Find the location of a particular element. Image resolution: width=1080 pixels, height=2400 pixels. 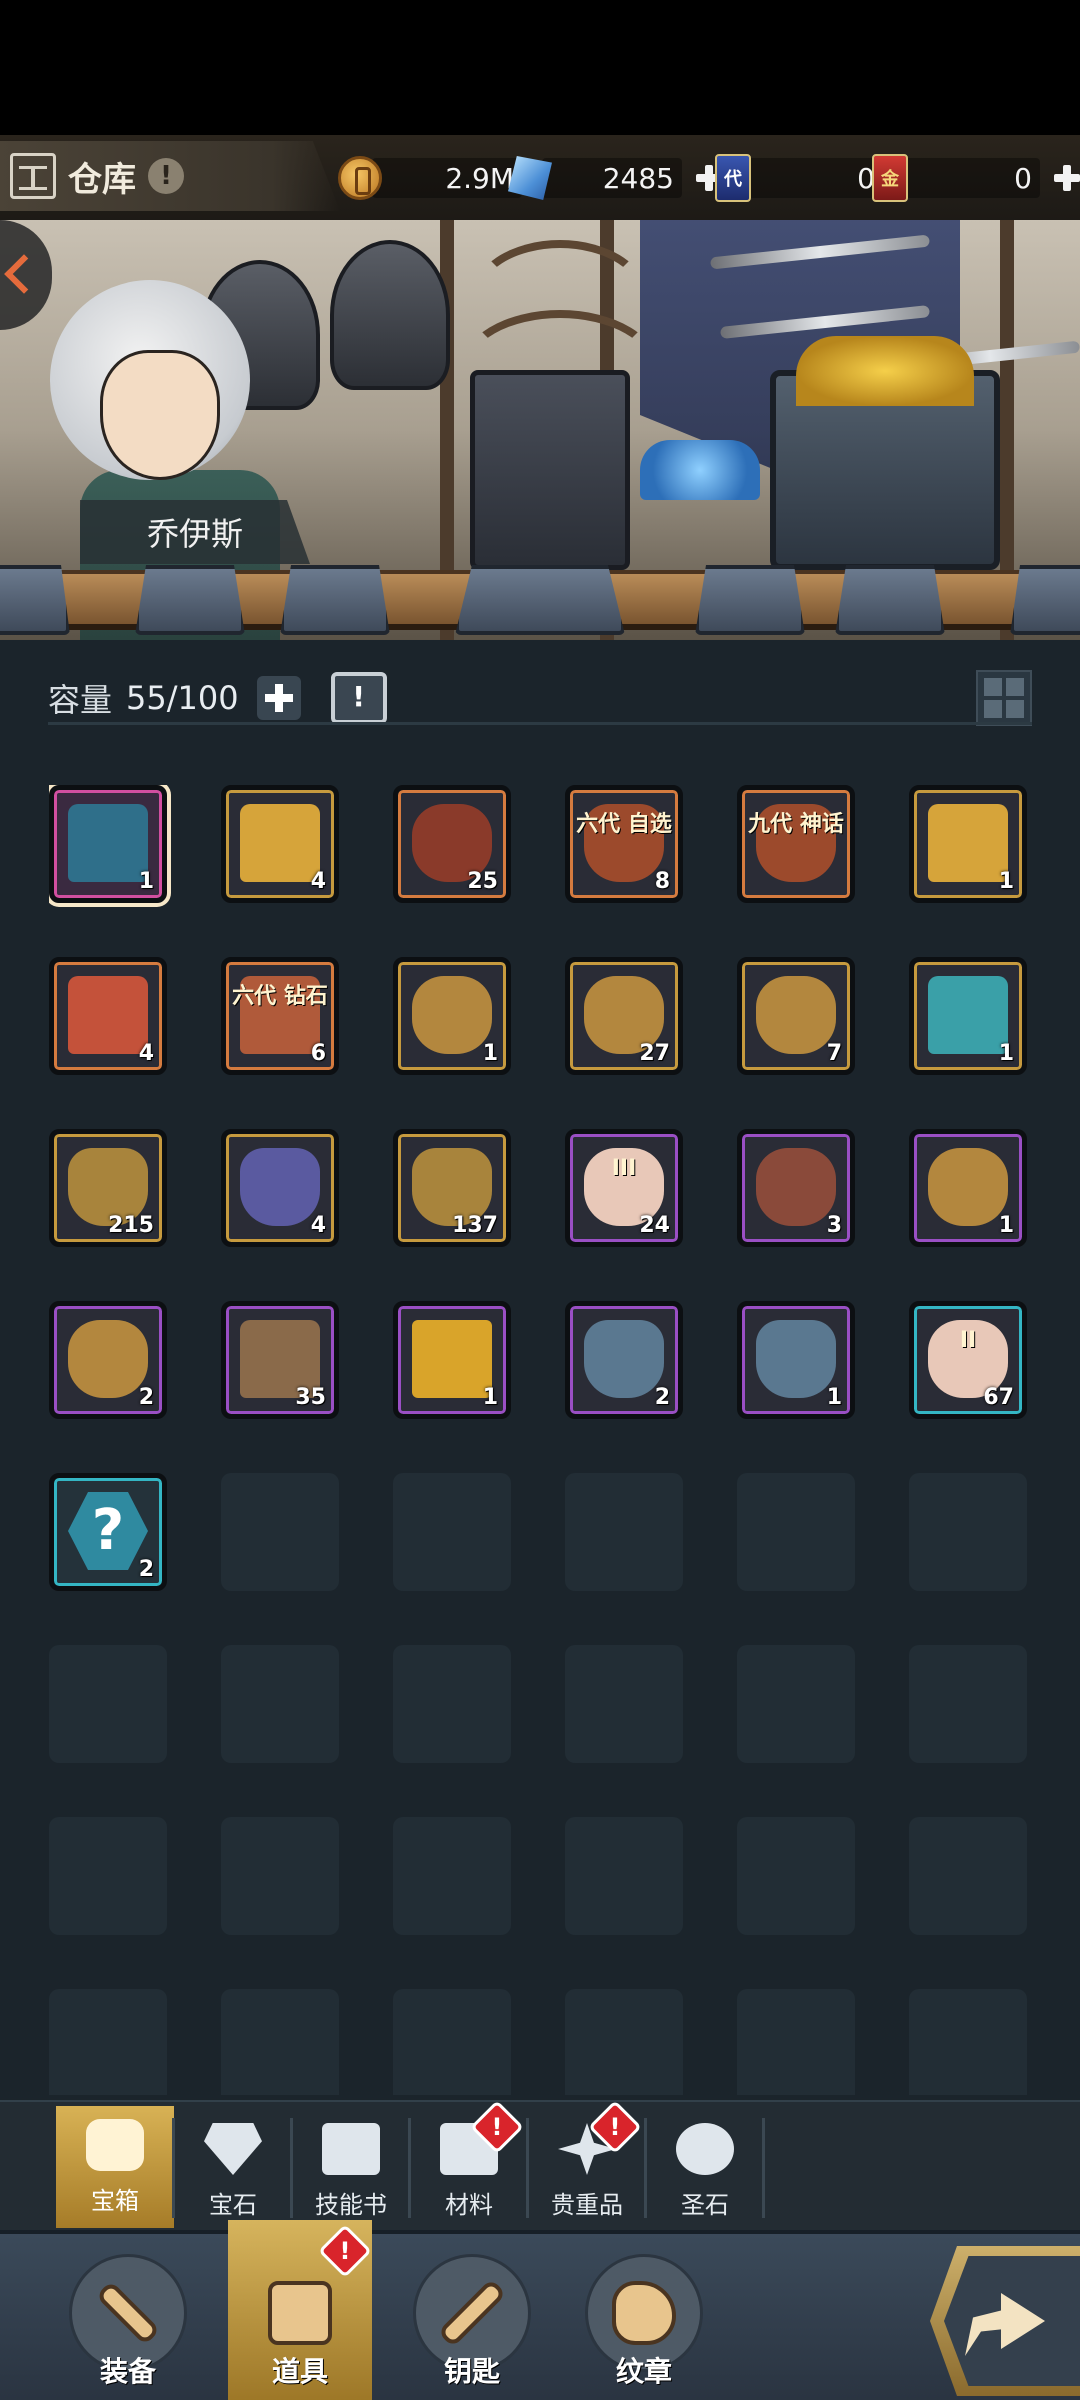

item-count: 2 is located at coordinates (146, 1397).